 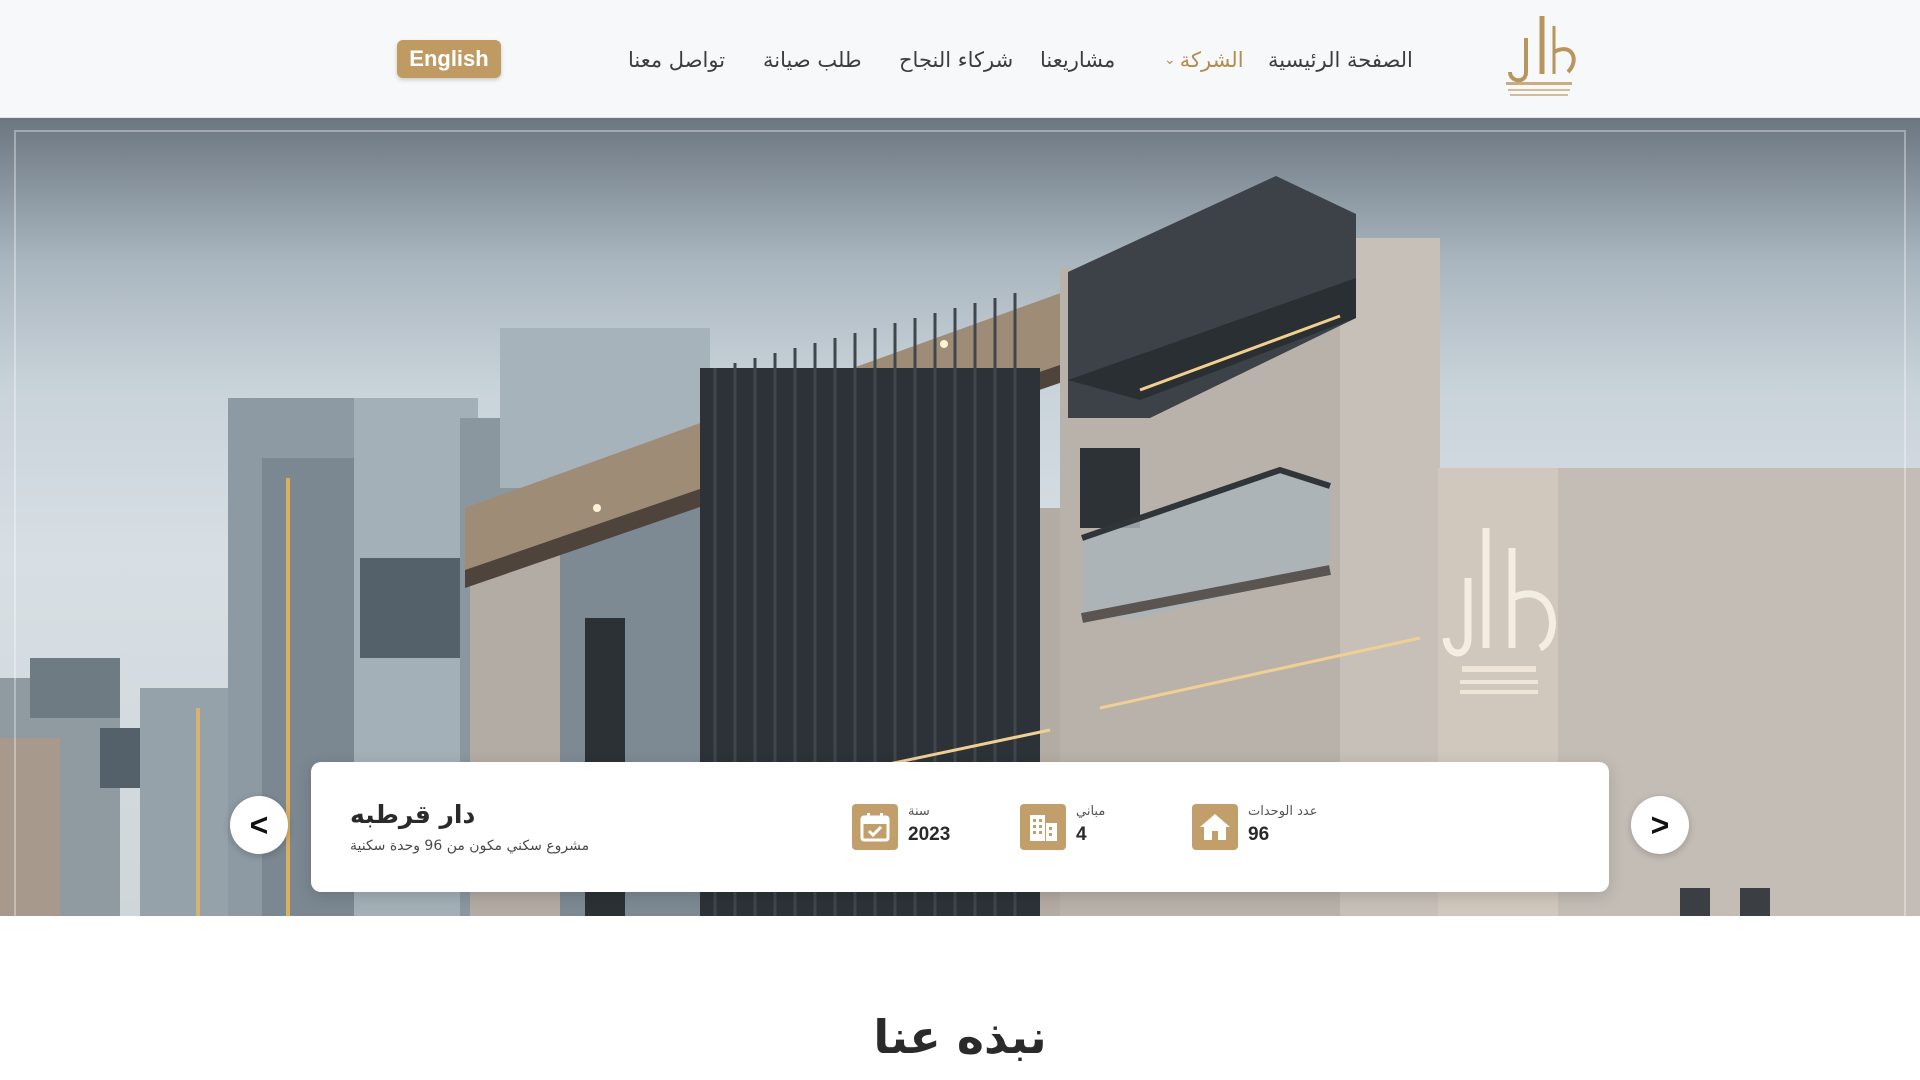 What do you see at coordinates (1077, 60) in the screenshot?
I see `nav-projects: مشاريعنا` at bounding box center [1077, 60].